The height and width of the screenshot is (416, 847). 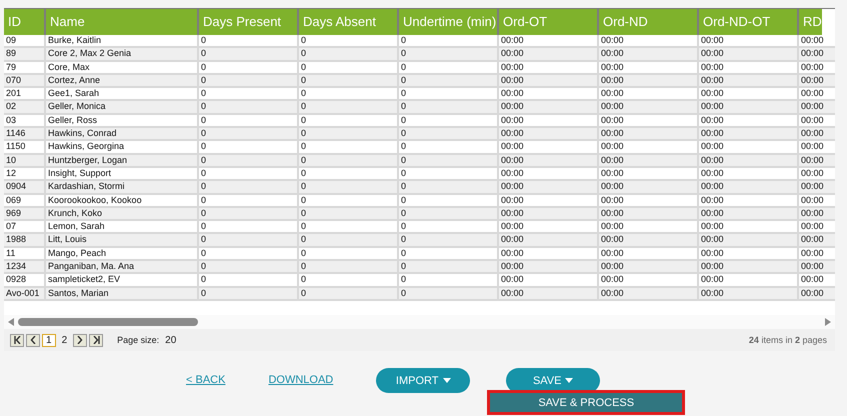 What do you see at coordinates (586, 402) in the screenshot?
I see `menu-item: SAVE & PROCESS` at bounding box center [586, 402].